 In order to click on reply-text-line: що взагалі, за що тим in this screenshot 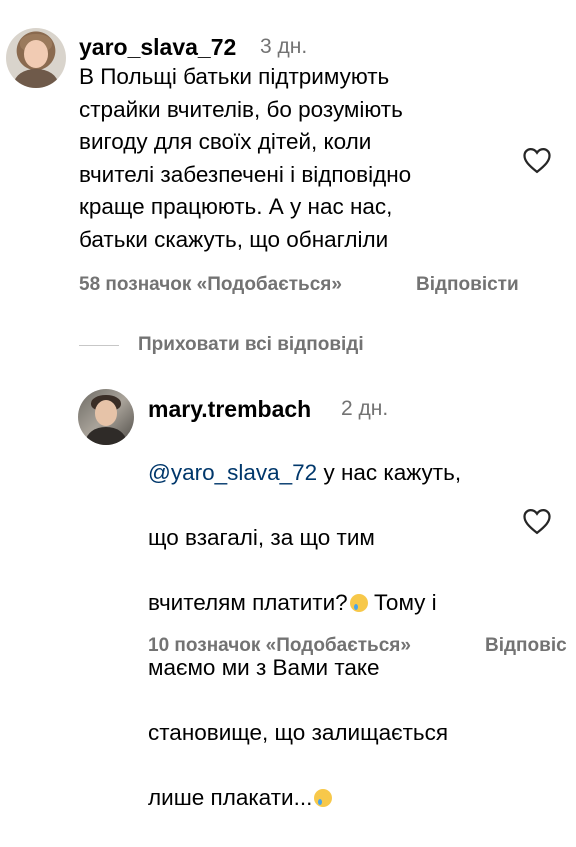, I will do `click(261, 537)`.